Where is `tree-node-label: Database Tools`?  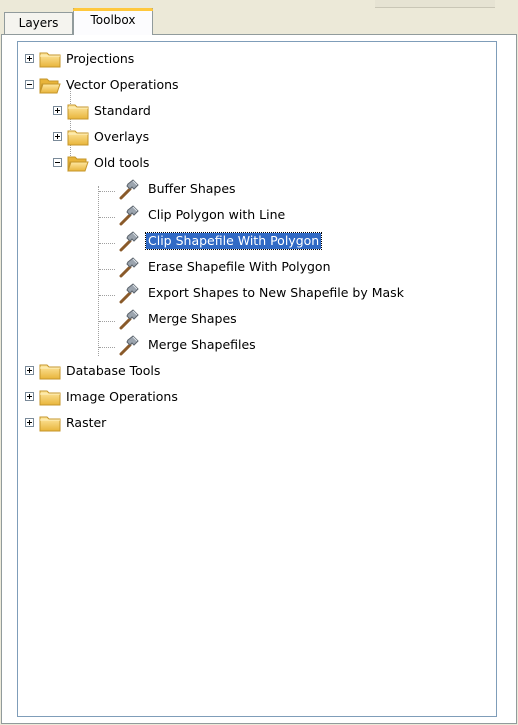 tree-node-label: Database Tools is located at coordinates (113, 370).